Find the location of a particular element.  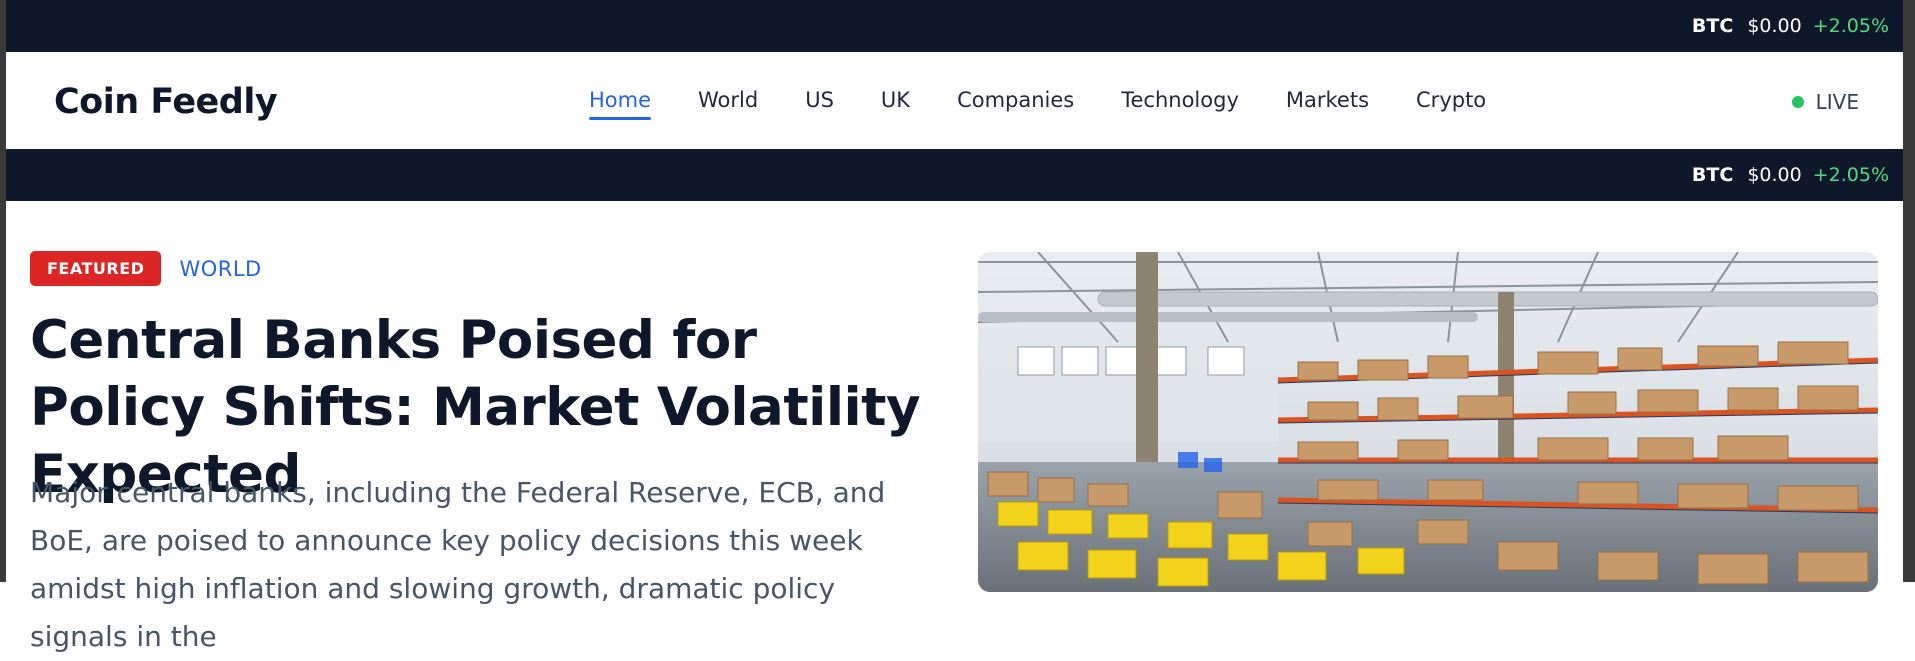

nav-world: World is located at coordinates (728, 104).